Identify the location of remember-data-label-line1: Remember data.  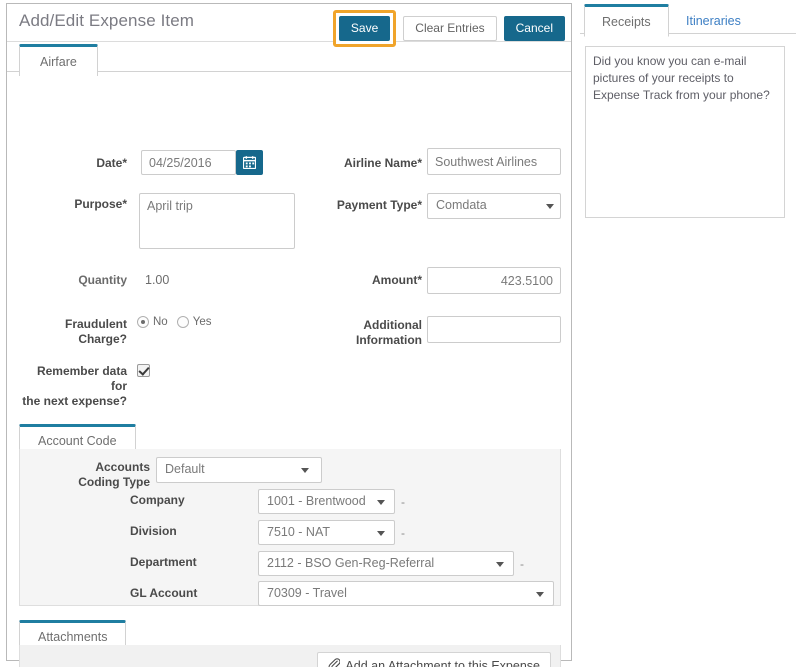
(81, 371).